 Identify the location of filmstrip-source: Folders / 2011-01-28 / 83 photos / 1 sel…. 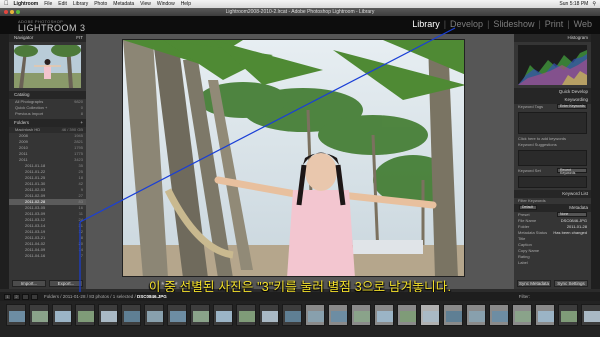
(90, 296).